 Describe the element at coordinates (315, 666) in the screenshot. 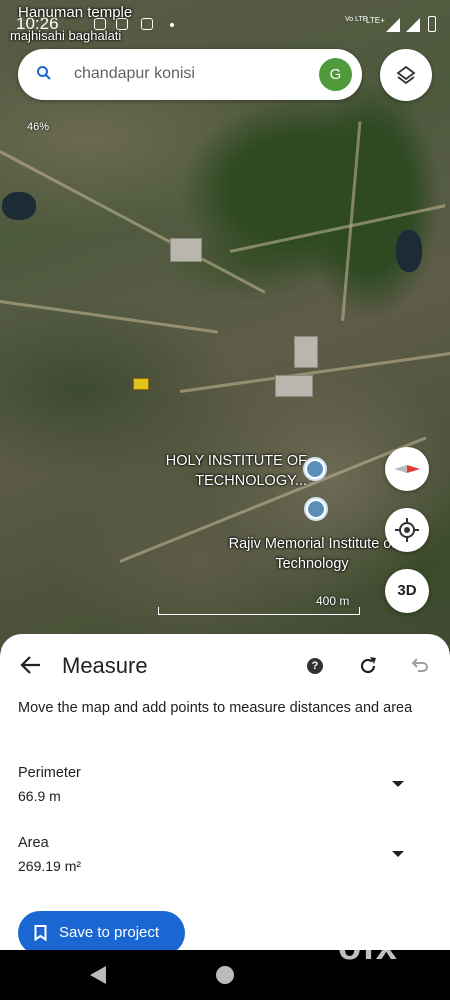

I see `help-icon: ?` at that location.